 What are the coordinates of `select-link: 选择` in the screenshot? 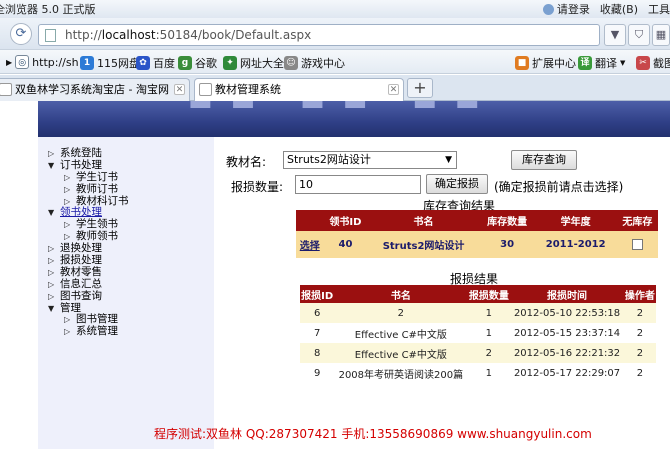 It's located at (310, 246).